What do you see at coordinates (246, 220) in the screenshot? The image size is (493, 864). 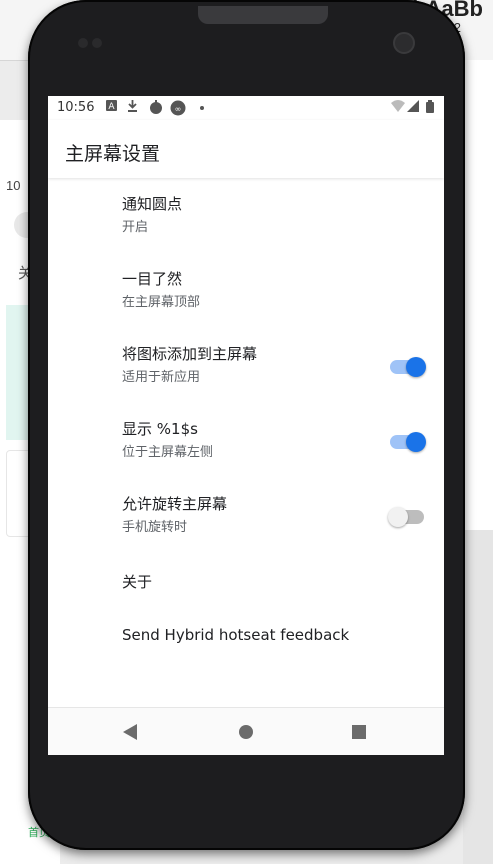 I see `pref-notification-dots: 通知圆点 开启` at bounding box center [246, 220].